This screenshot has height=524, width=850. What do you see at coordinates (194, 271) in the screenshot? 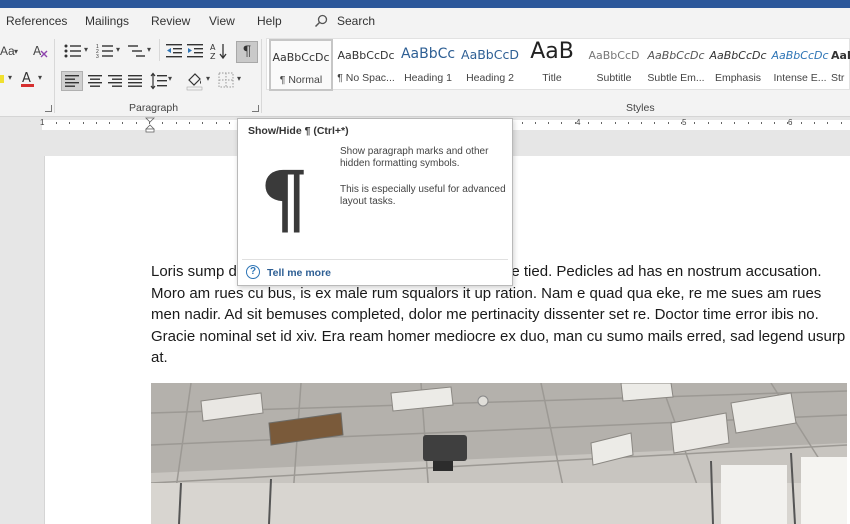
I see `line-start: Loris sump d` at bounding box center [194, 271].